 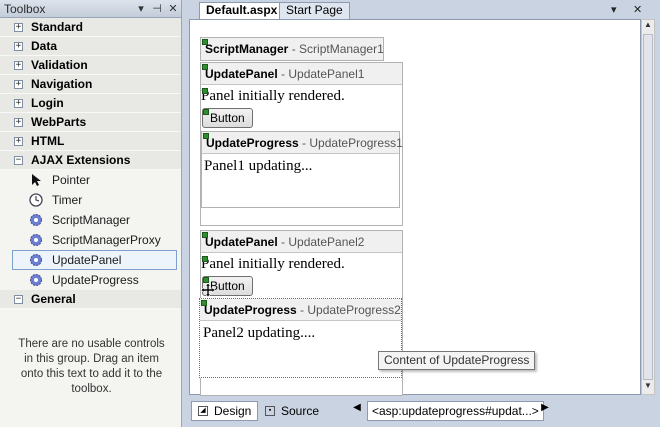 I want to click on toolbox-item-timer: Timer, so click(x=94, y=200).